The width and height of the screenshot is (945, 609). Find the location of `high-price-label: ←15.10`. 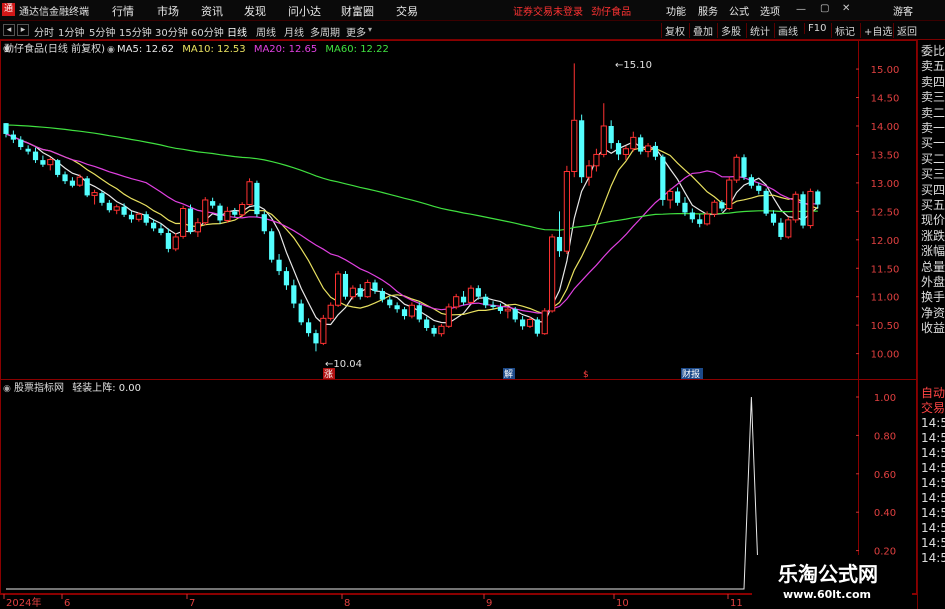

high-price-label: ←15.10 is located at coordinates (633, 65).